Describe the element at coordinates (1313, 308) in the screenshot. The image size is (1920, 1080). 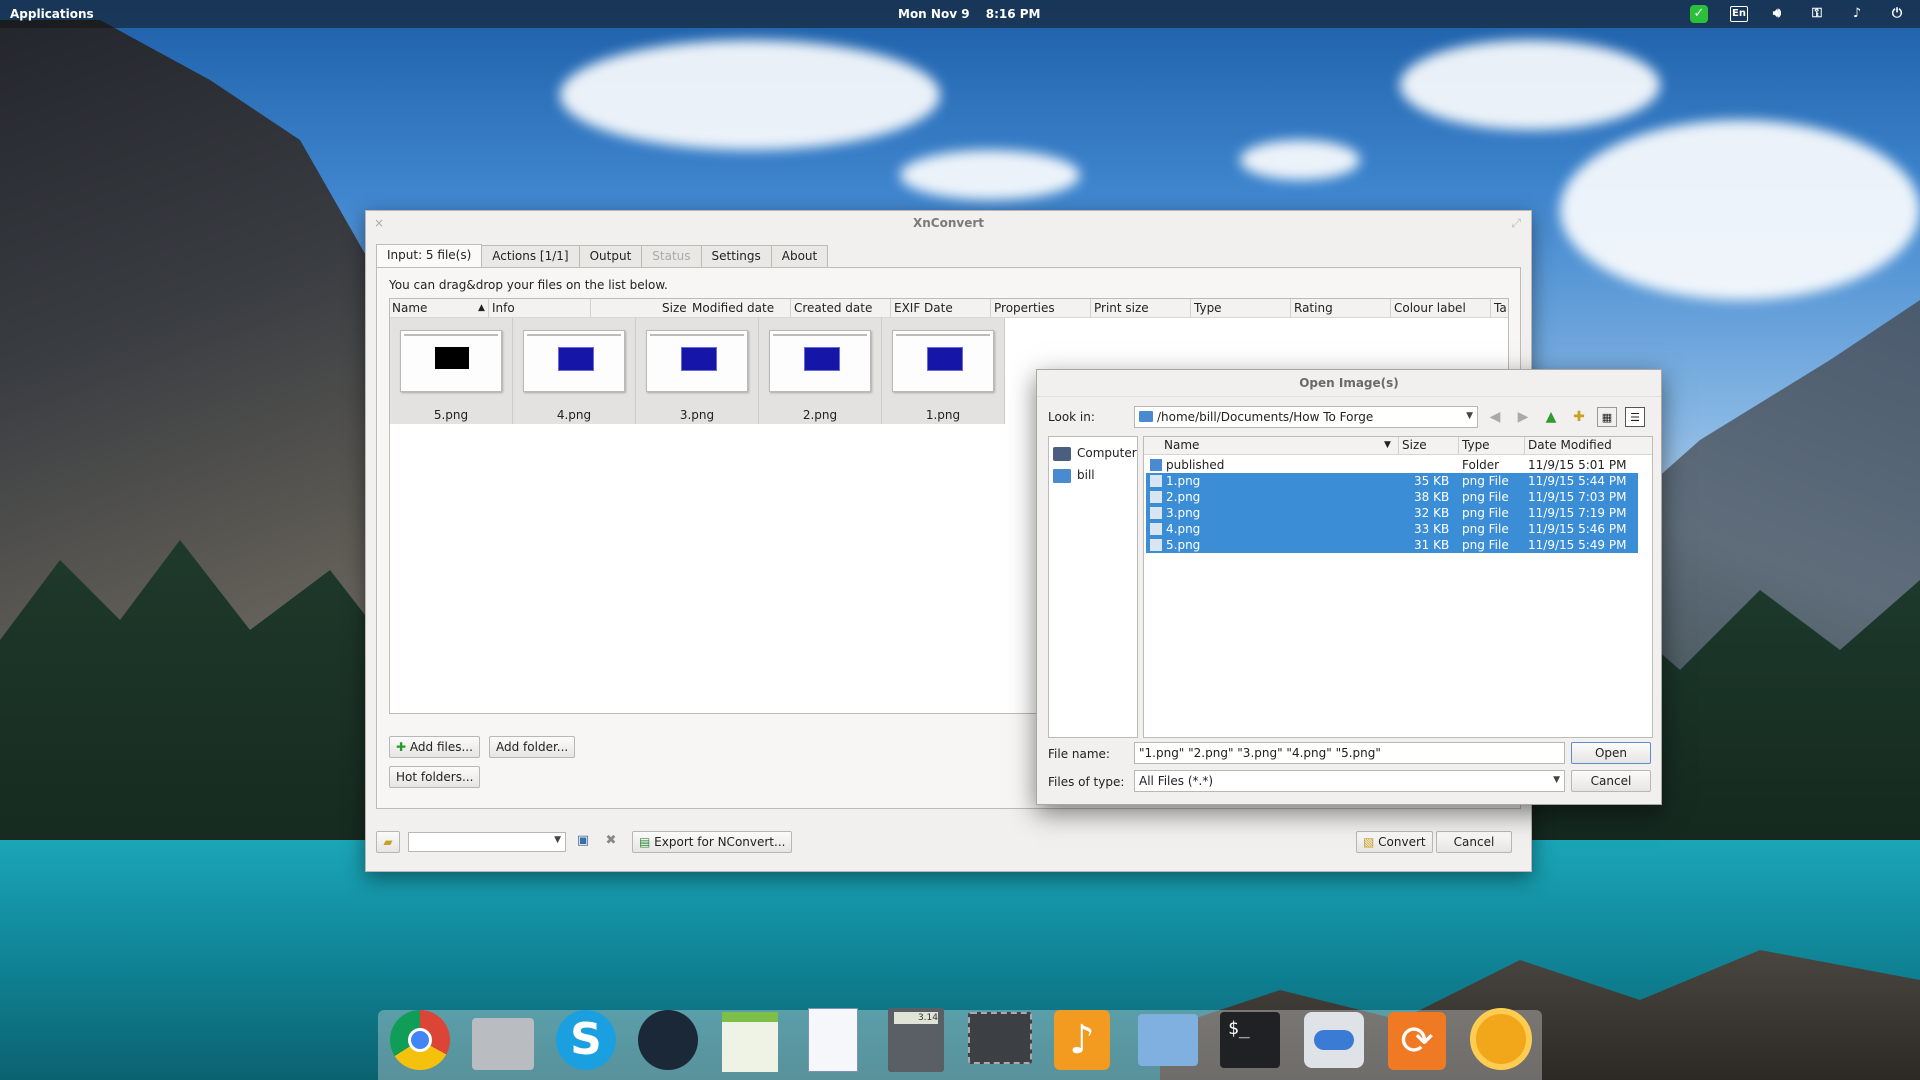
I see `column-rating: Rating` at that location.